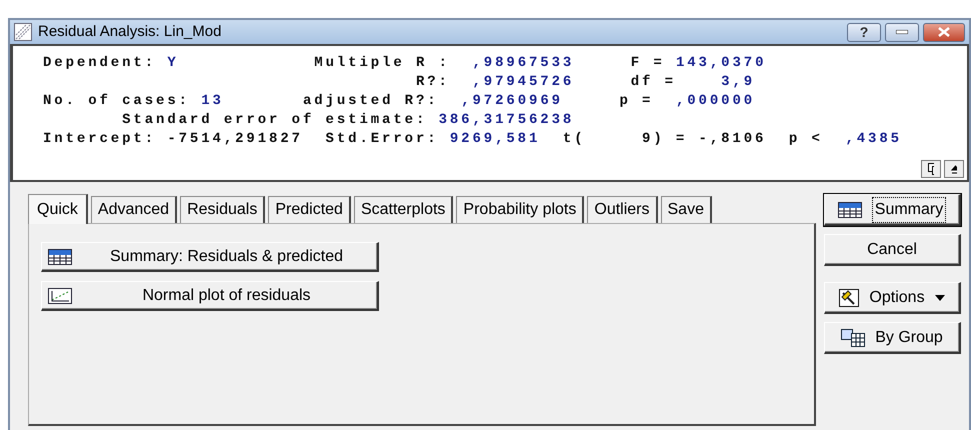 The image size is (971, 430). I want to click on minimize-icon, so click(902, 32).